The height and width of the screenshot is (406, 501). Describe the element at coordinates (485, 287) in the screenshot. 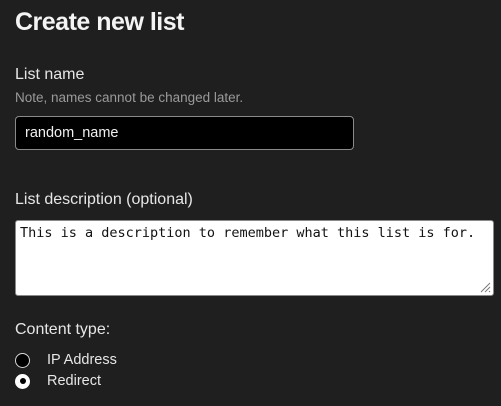

I see `resize-handle-icon` at that location.